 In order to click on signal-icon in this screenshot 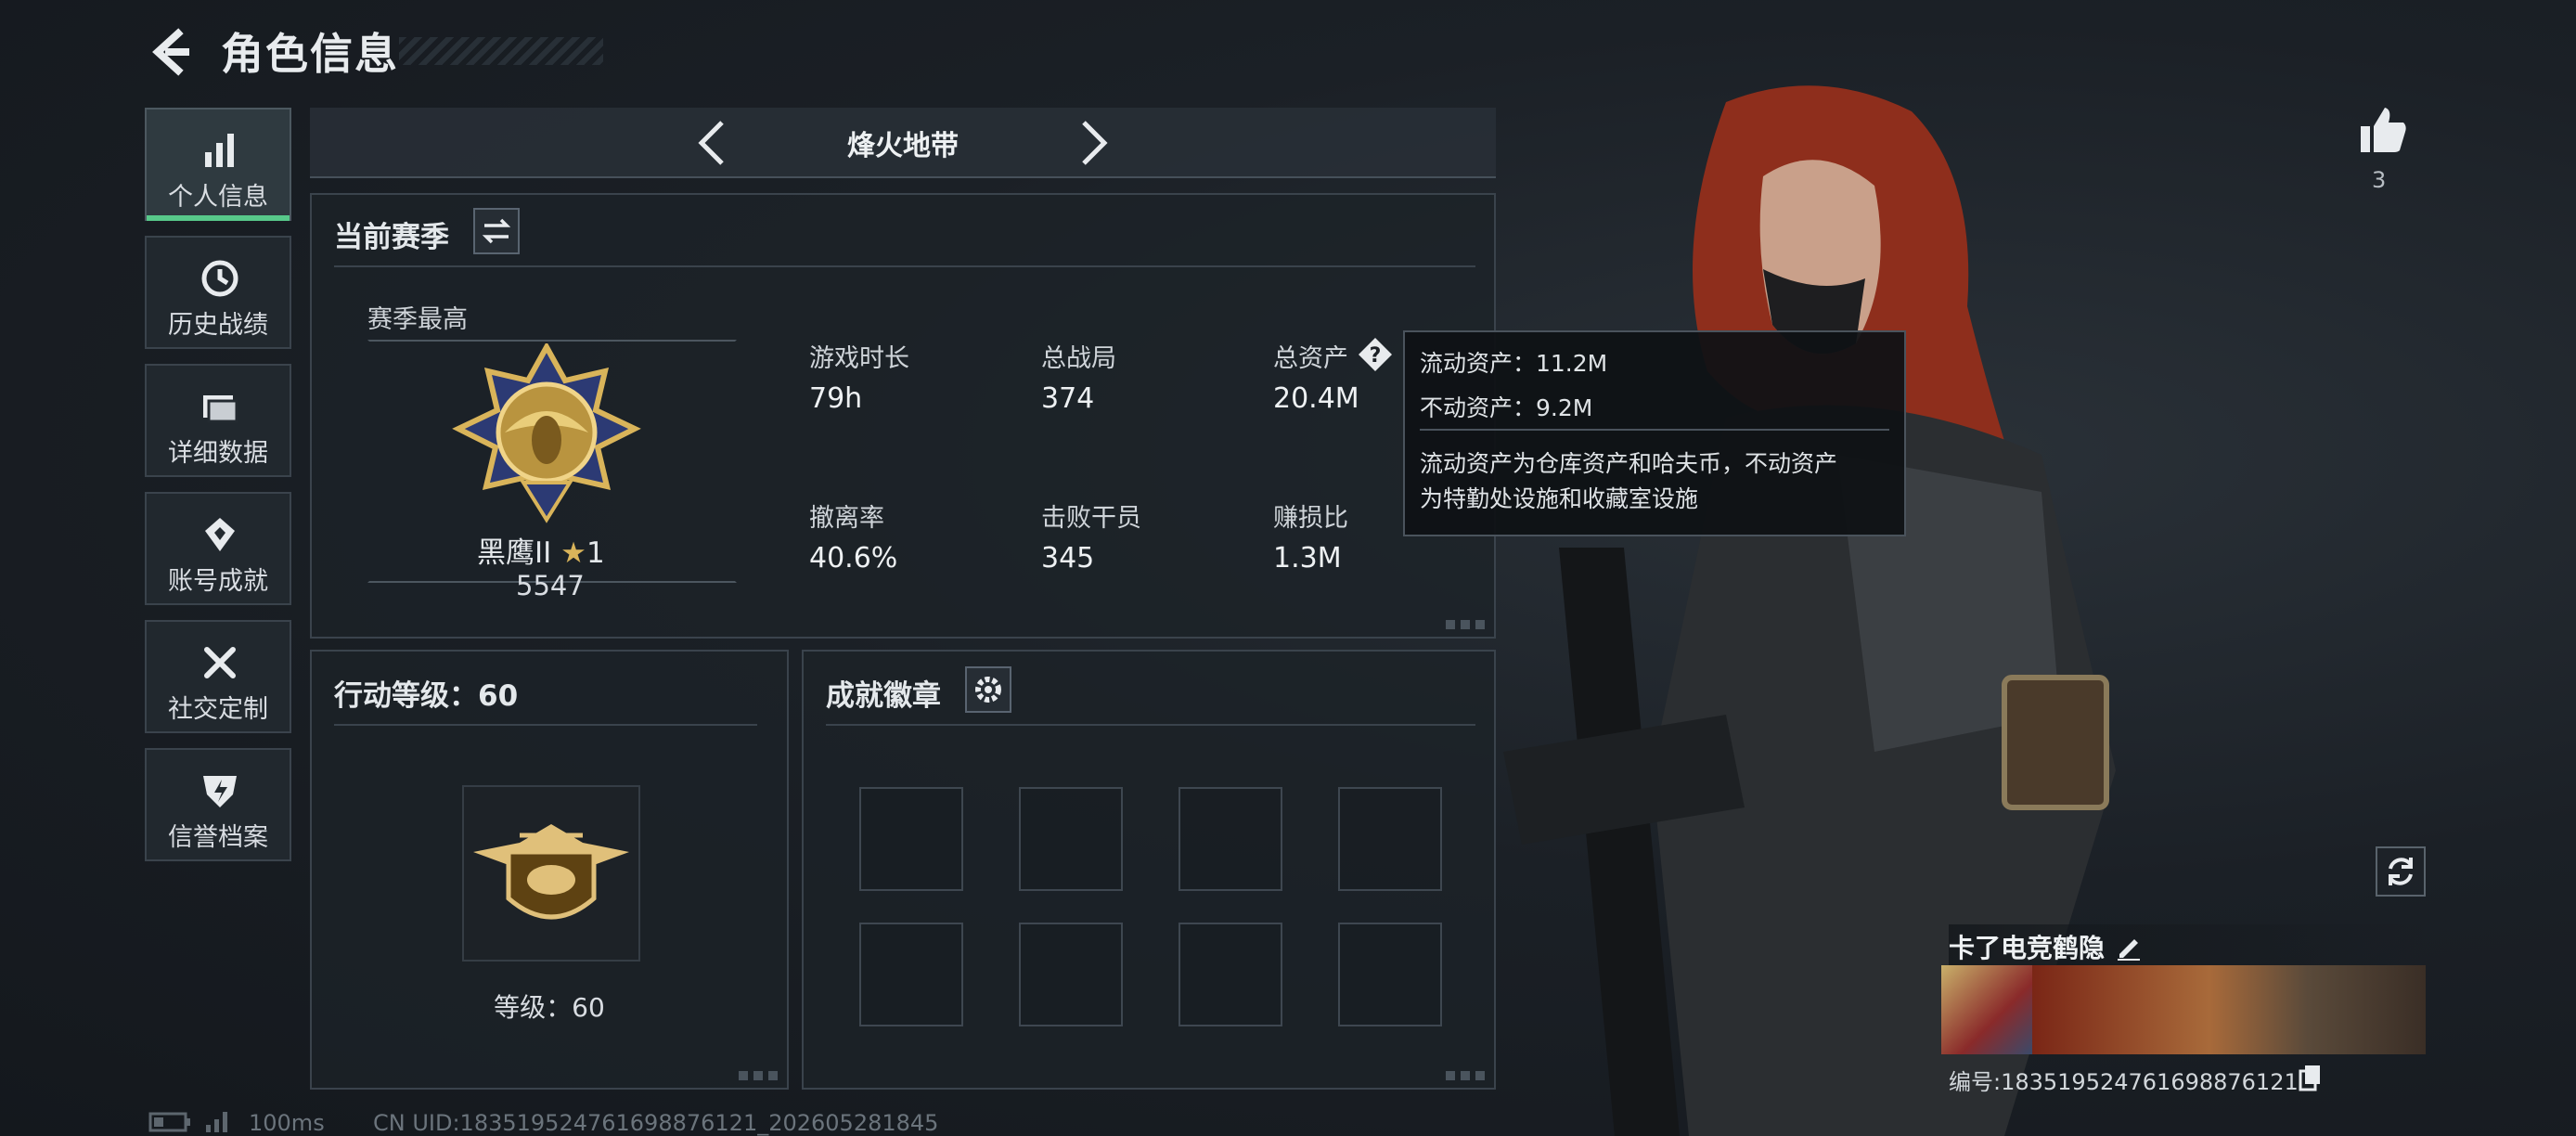, I will do `click(216, 1122)`.